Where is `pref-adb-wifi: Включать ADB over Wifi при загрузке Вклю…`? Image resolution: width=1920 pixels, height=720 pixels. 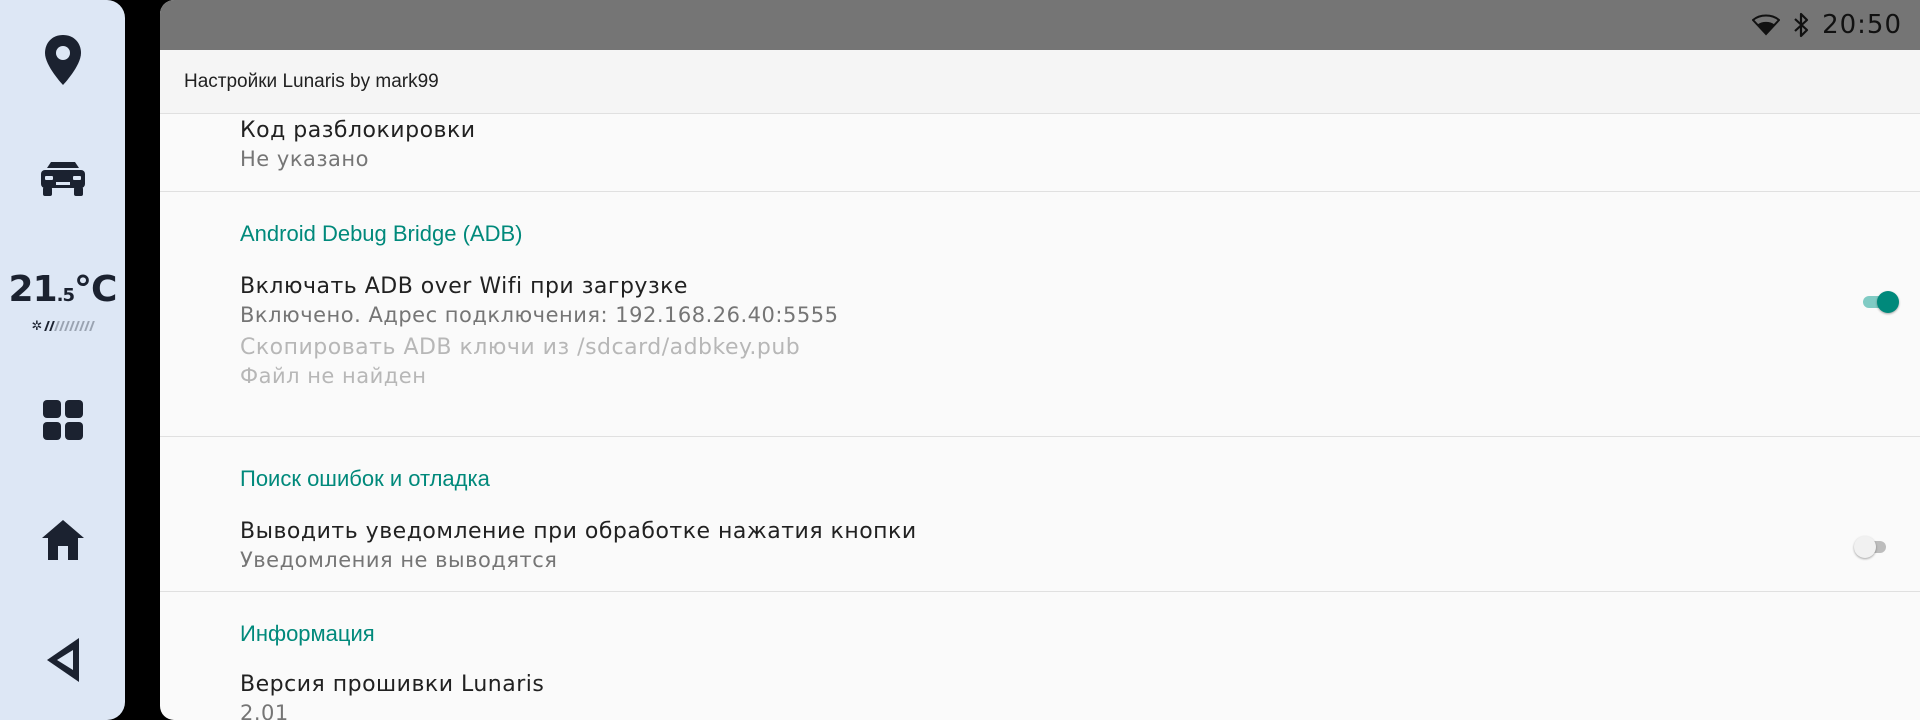 pref-adb-wifi: Включать ADB over Wifi при загрузке Вклю… is located at coordinates (539, 300).